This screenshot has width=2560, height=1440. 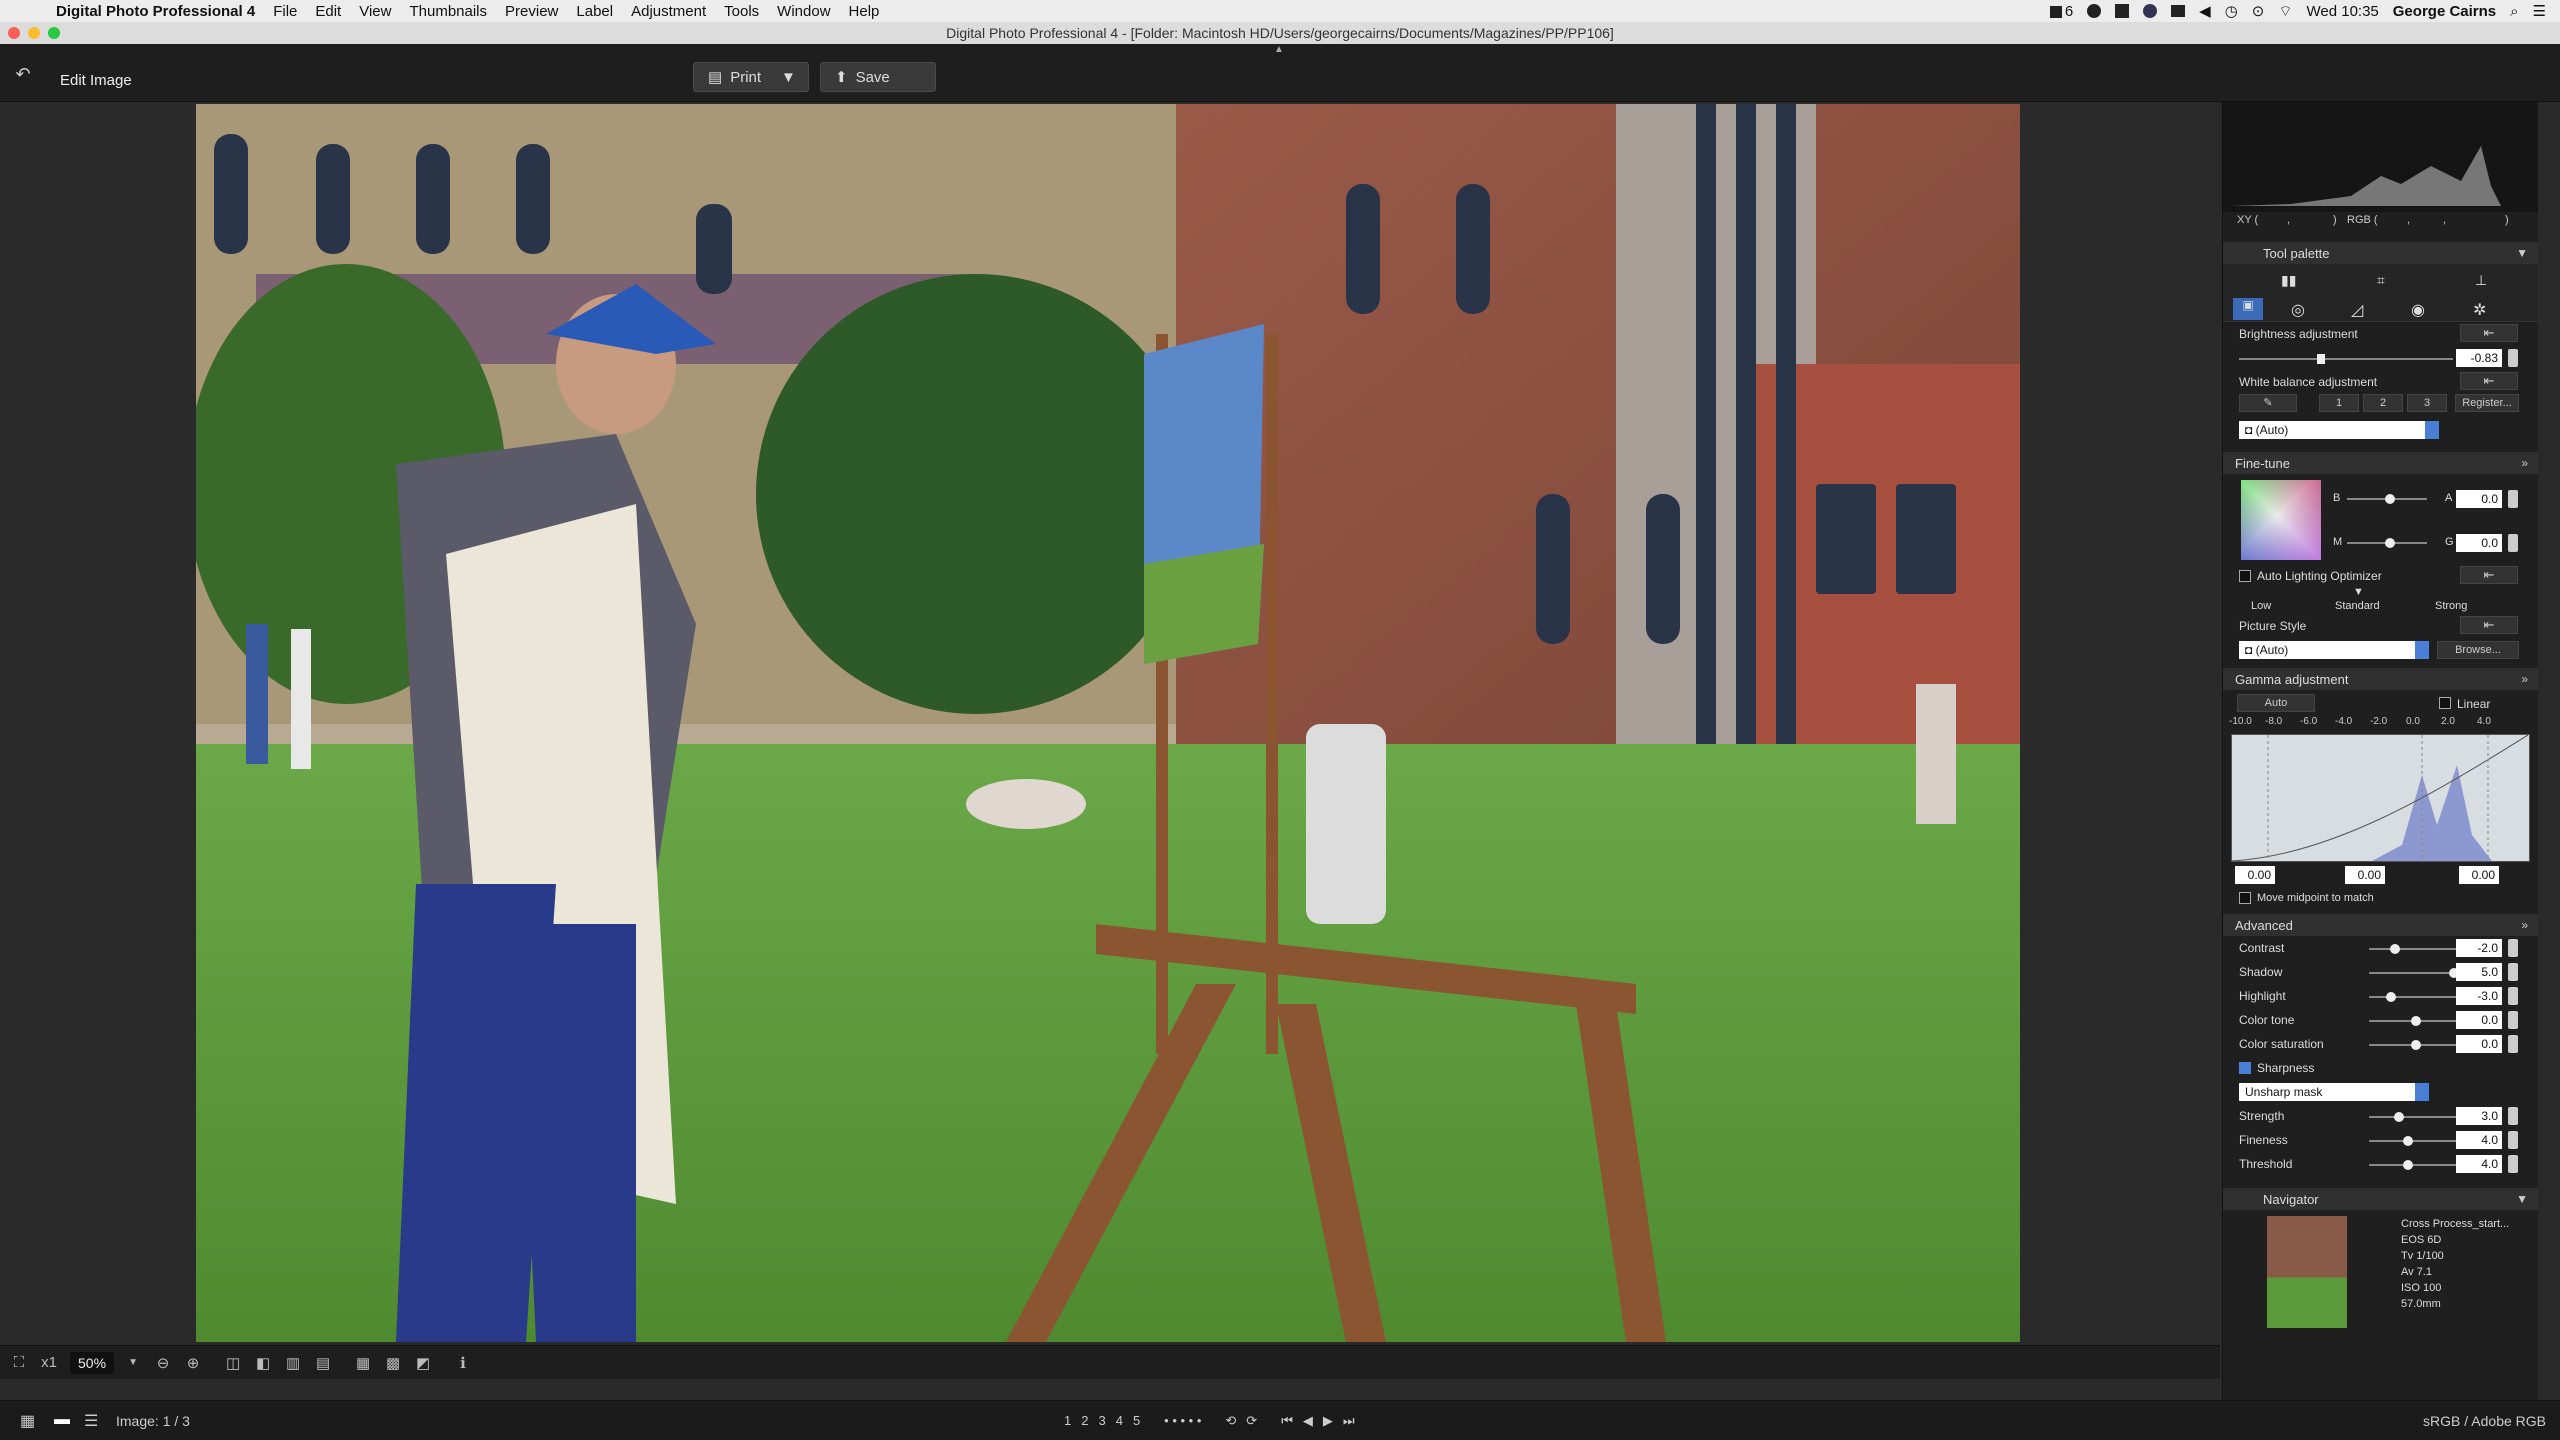 What do you see at coordinates (2380, 798) in the screenshot?
I see `gamma-graph` at bounding box center [2380, 798].